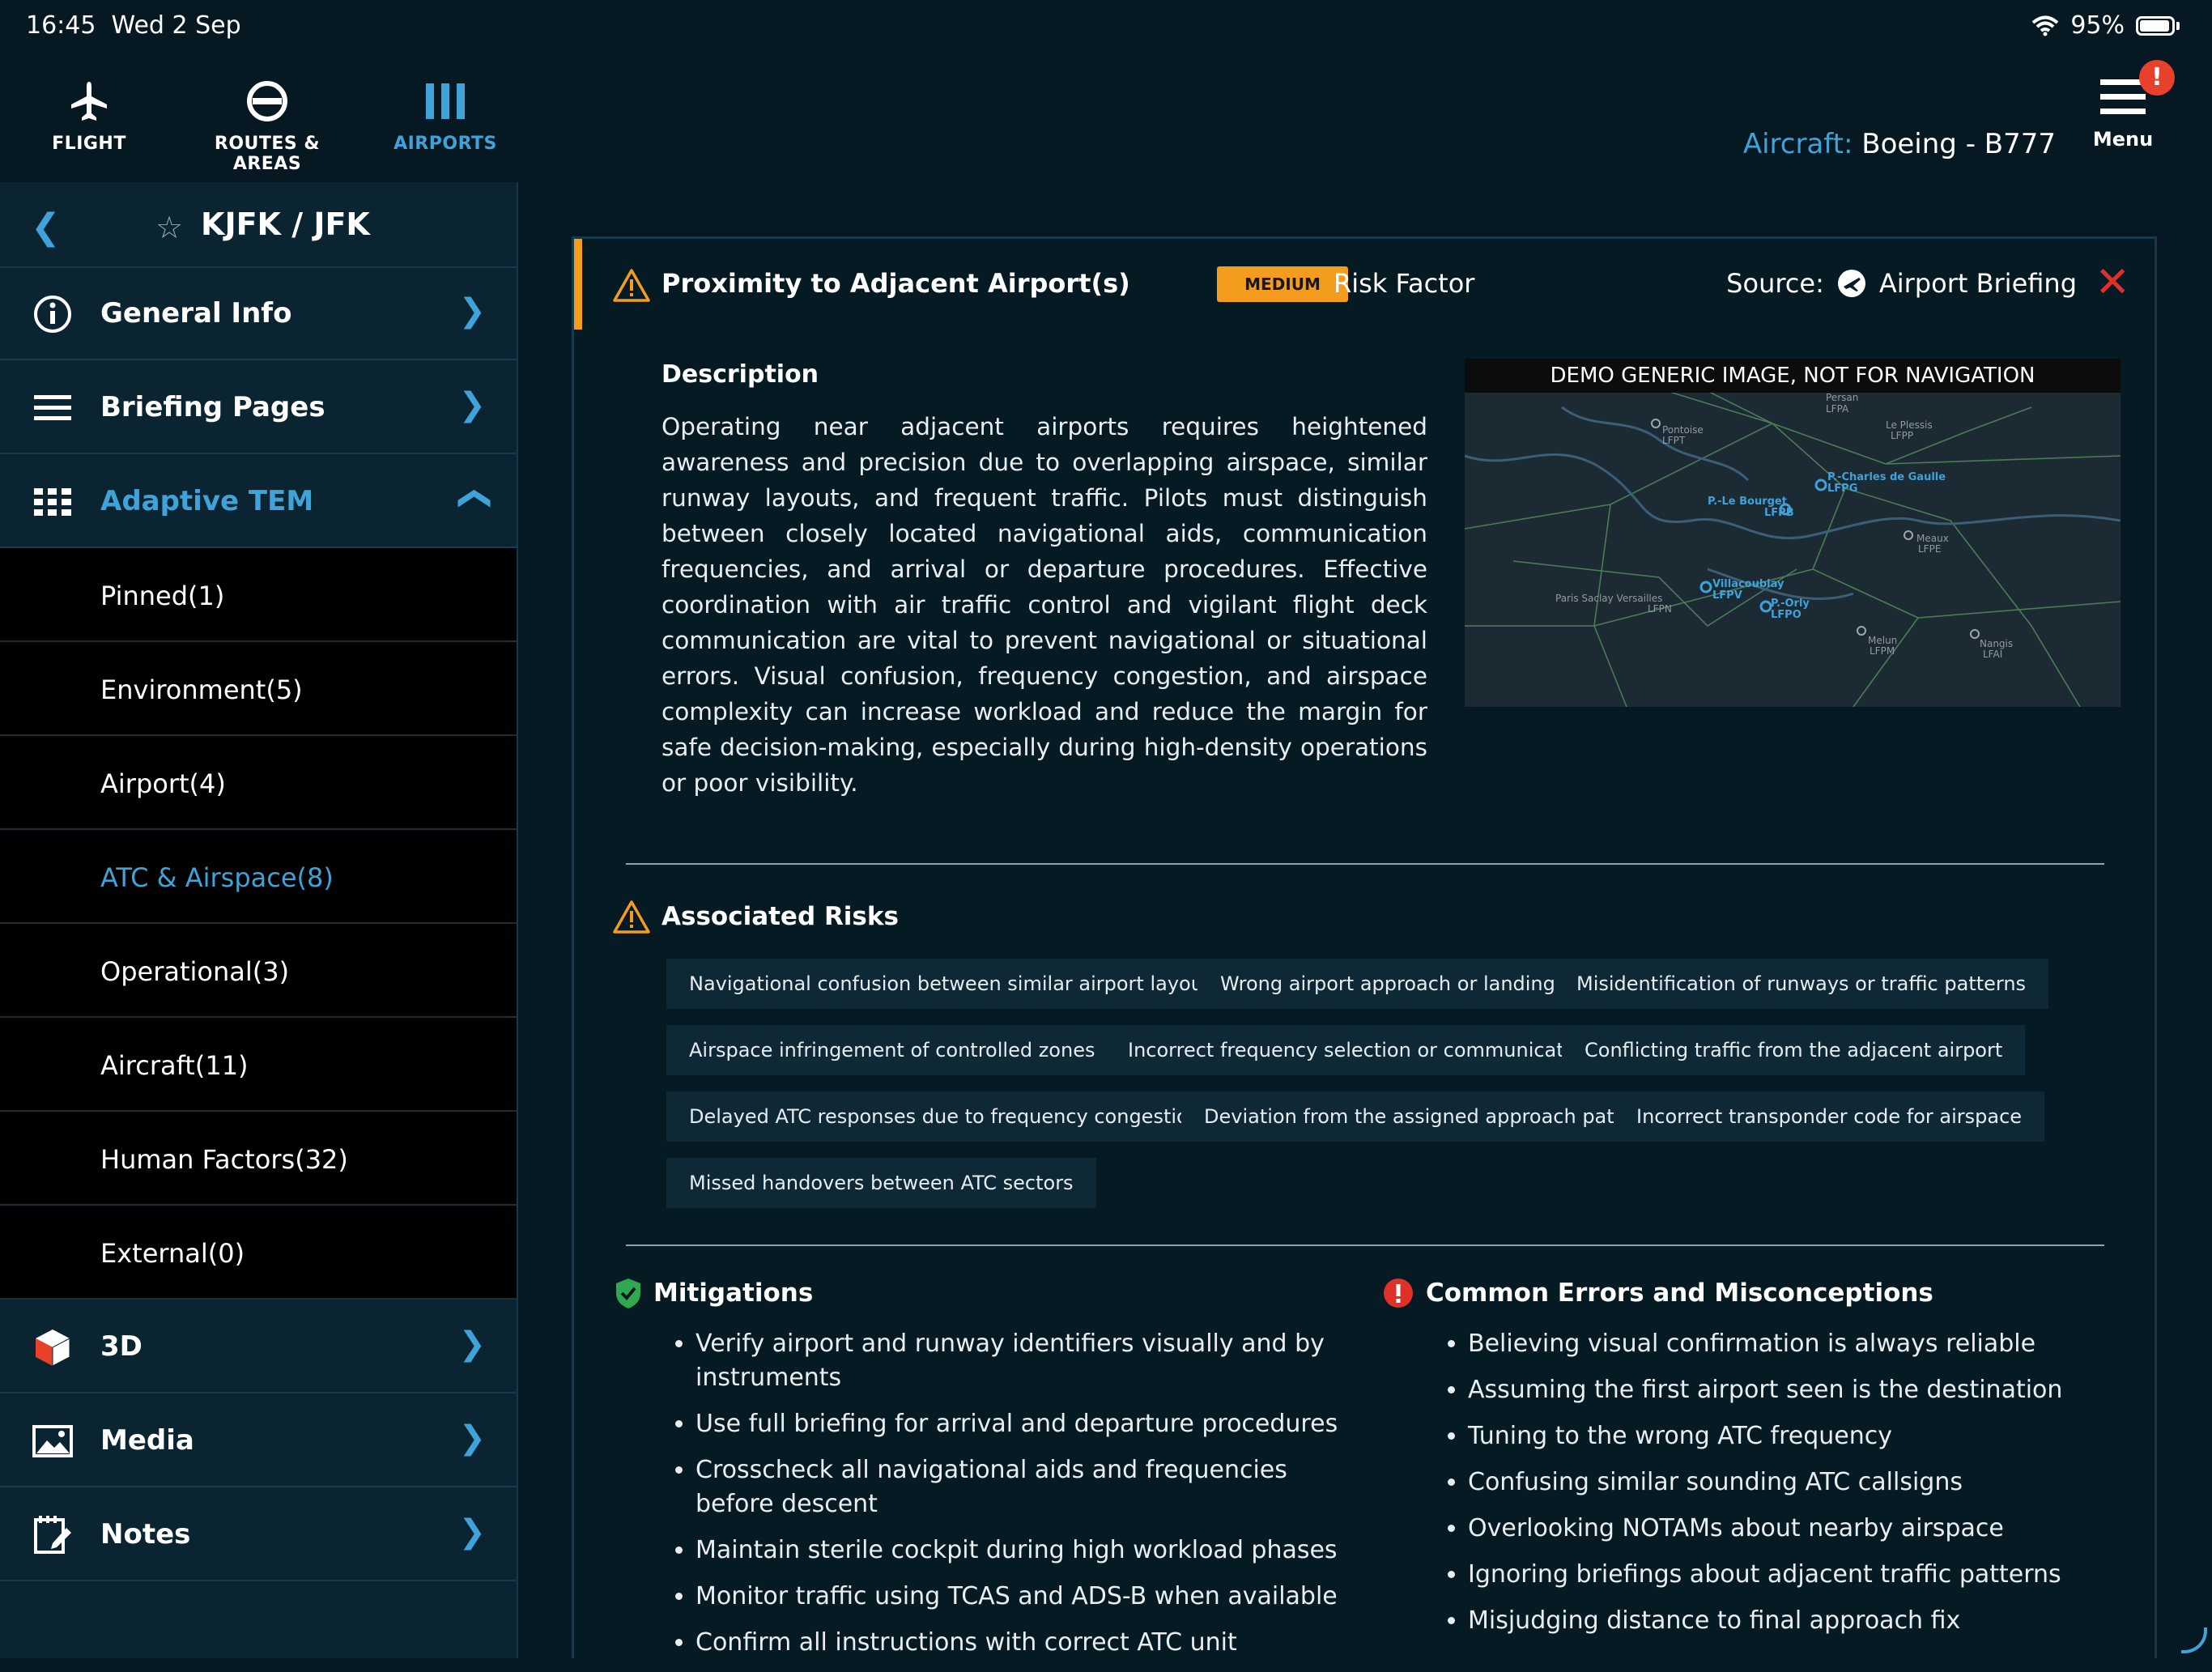 The height and width of the screenshot is (1672, 2212). I want to click on aircraft-value: Boeing - B777, so click(1959, 144).